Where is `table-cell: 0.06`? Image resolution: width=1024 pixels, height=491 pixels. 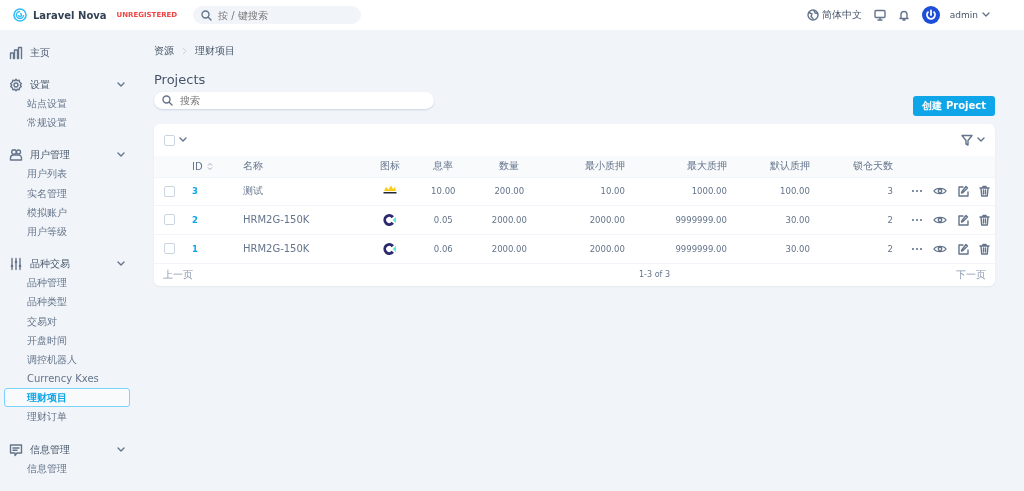
table-cell: 0.06 is located at coordinates (443, 248).